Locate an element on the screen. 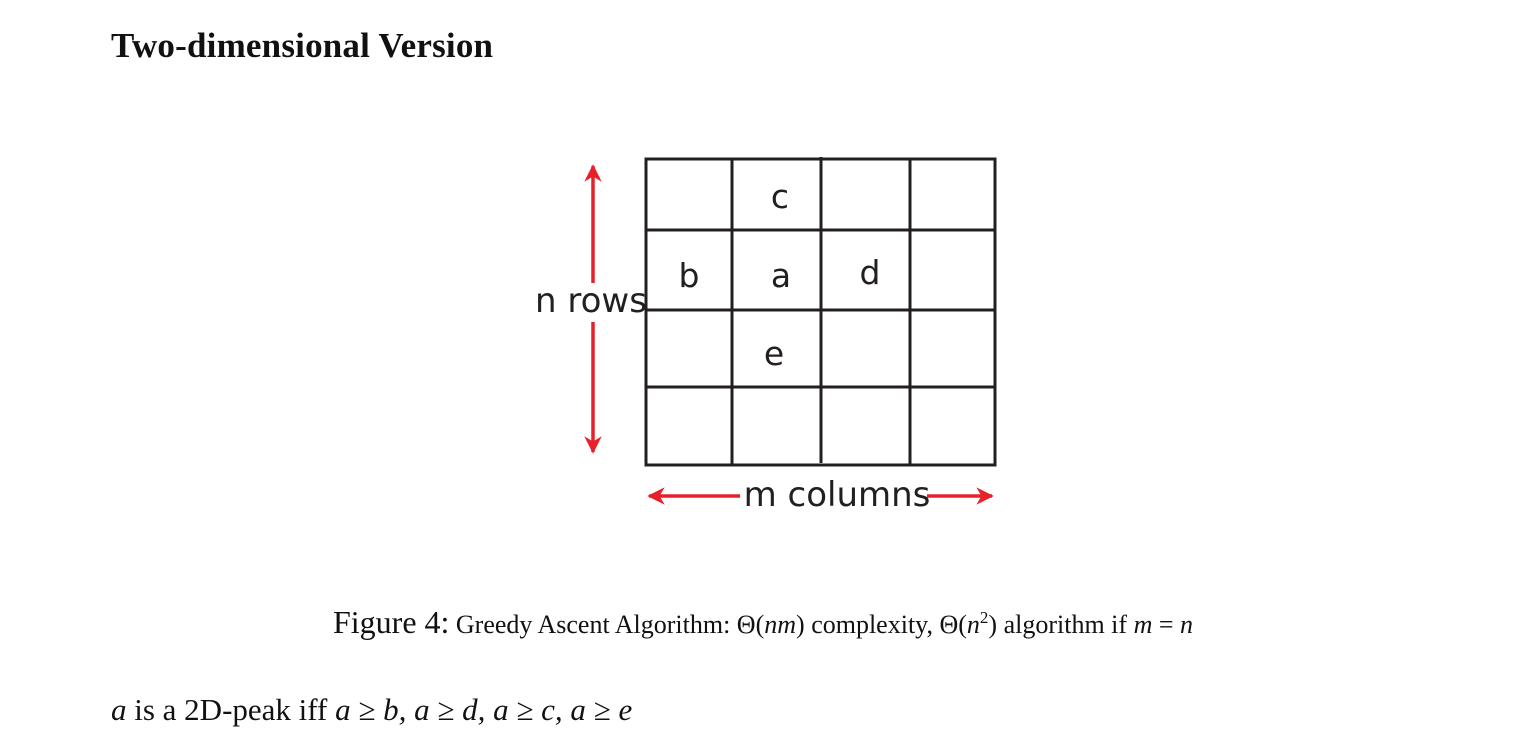 This screenshot has height=752, width=1526. columns-label: m columns is located at coordinates (837, 495).